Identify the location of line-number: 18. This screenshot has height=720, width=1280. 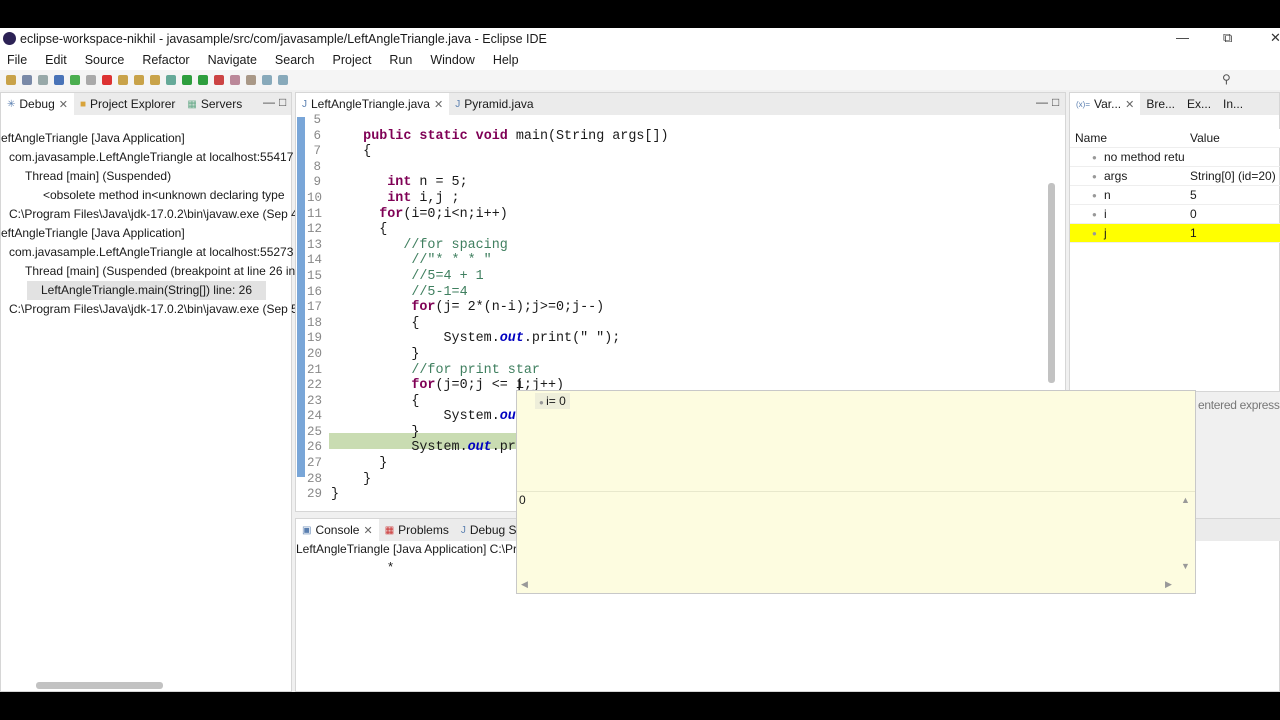
(315, 322).